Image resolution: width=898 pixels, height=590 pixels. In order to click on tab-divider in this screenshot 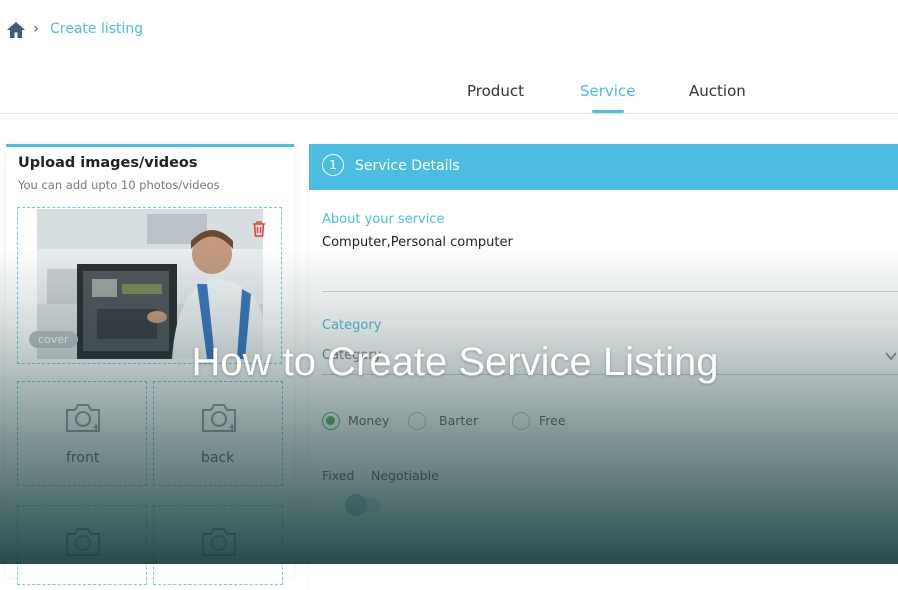, I will do `click(449, 113)`.